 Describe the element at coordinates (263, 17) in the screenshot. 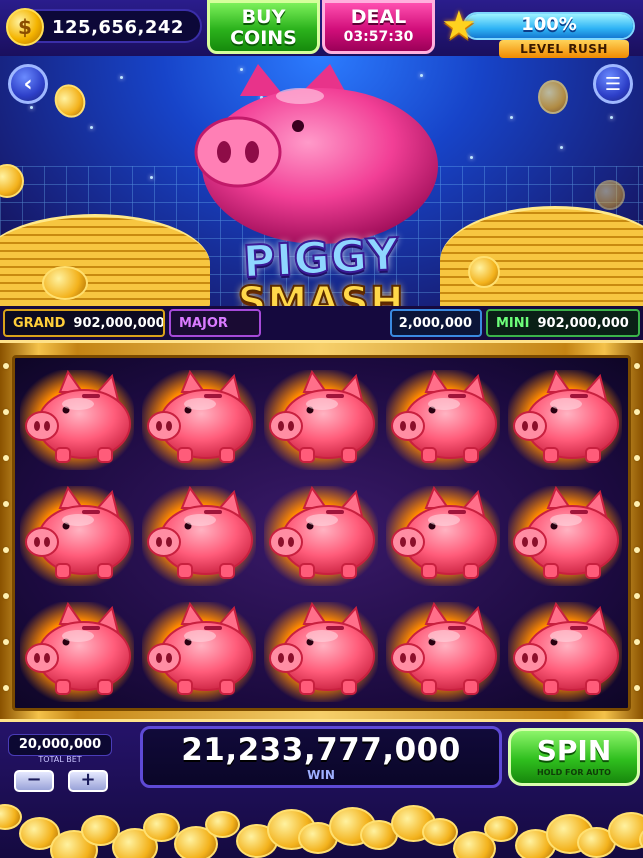

I see `buy-coins-label-1: BUY` at that location.